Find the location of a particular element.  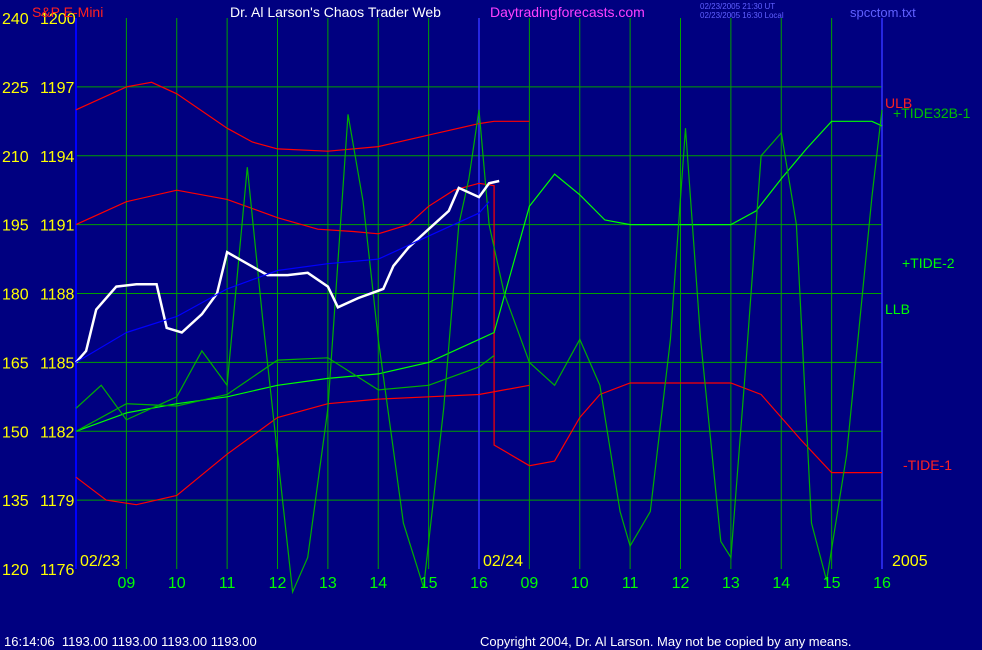

status-readout: 16:14:06 1193.00 1193.00 1193.00 1193.00 is located at coordinates (130, 641).